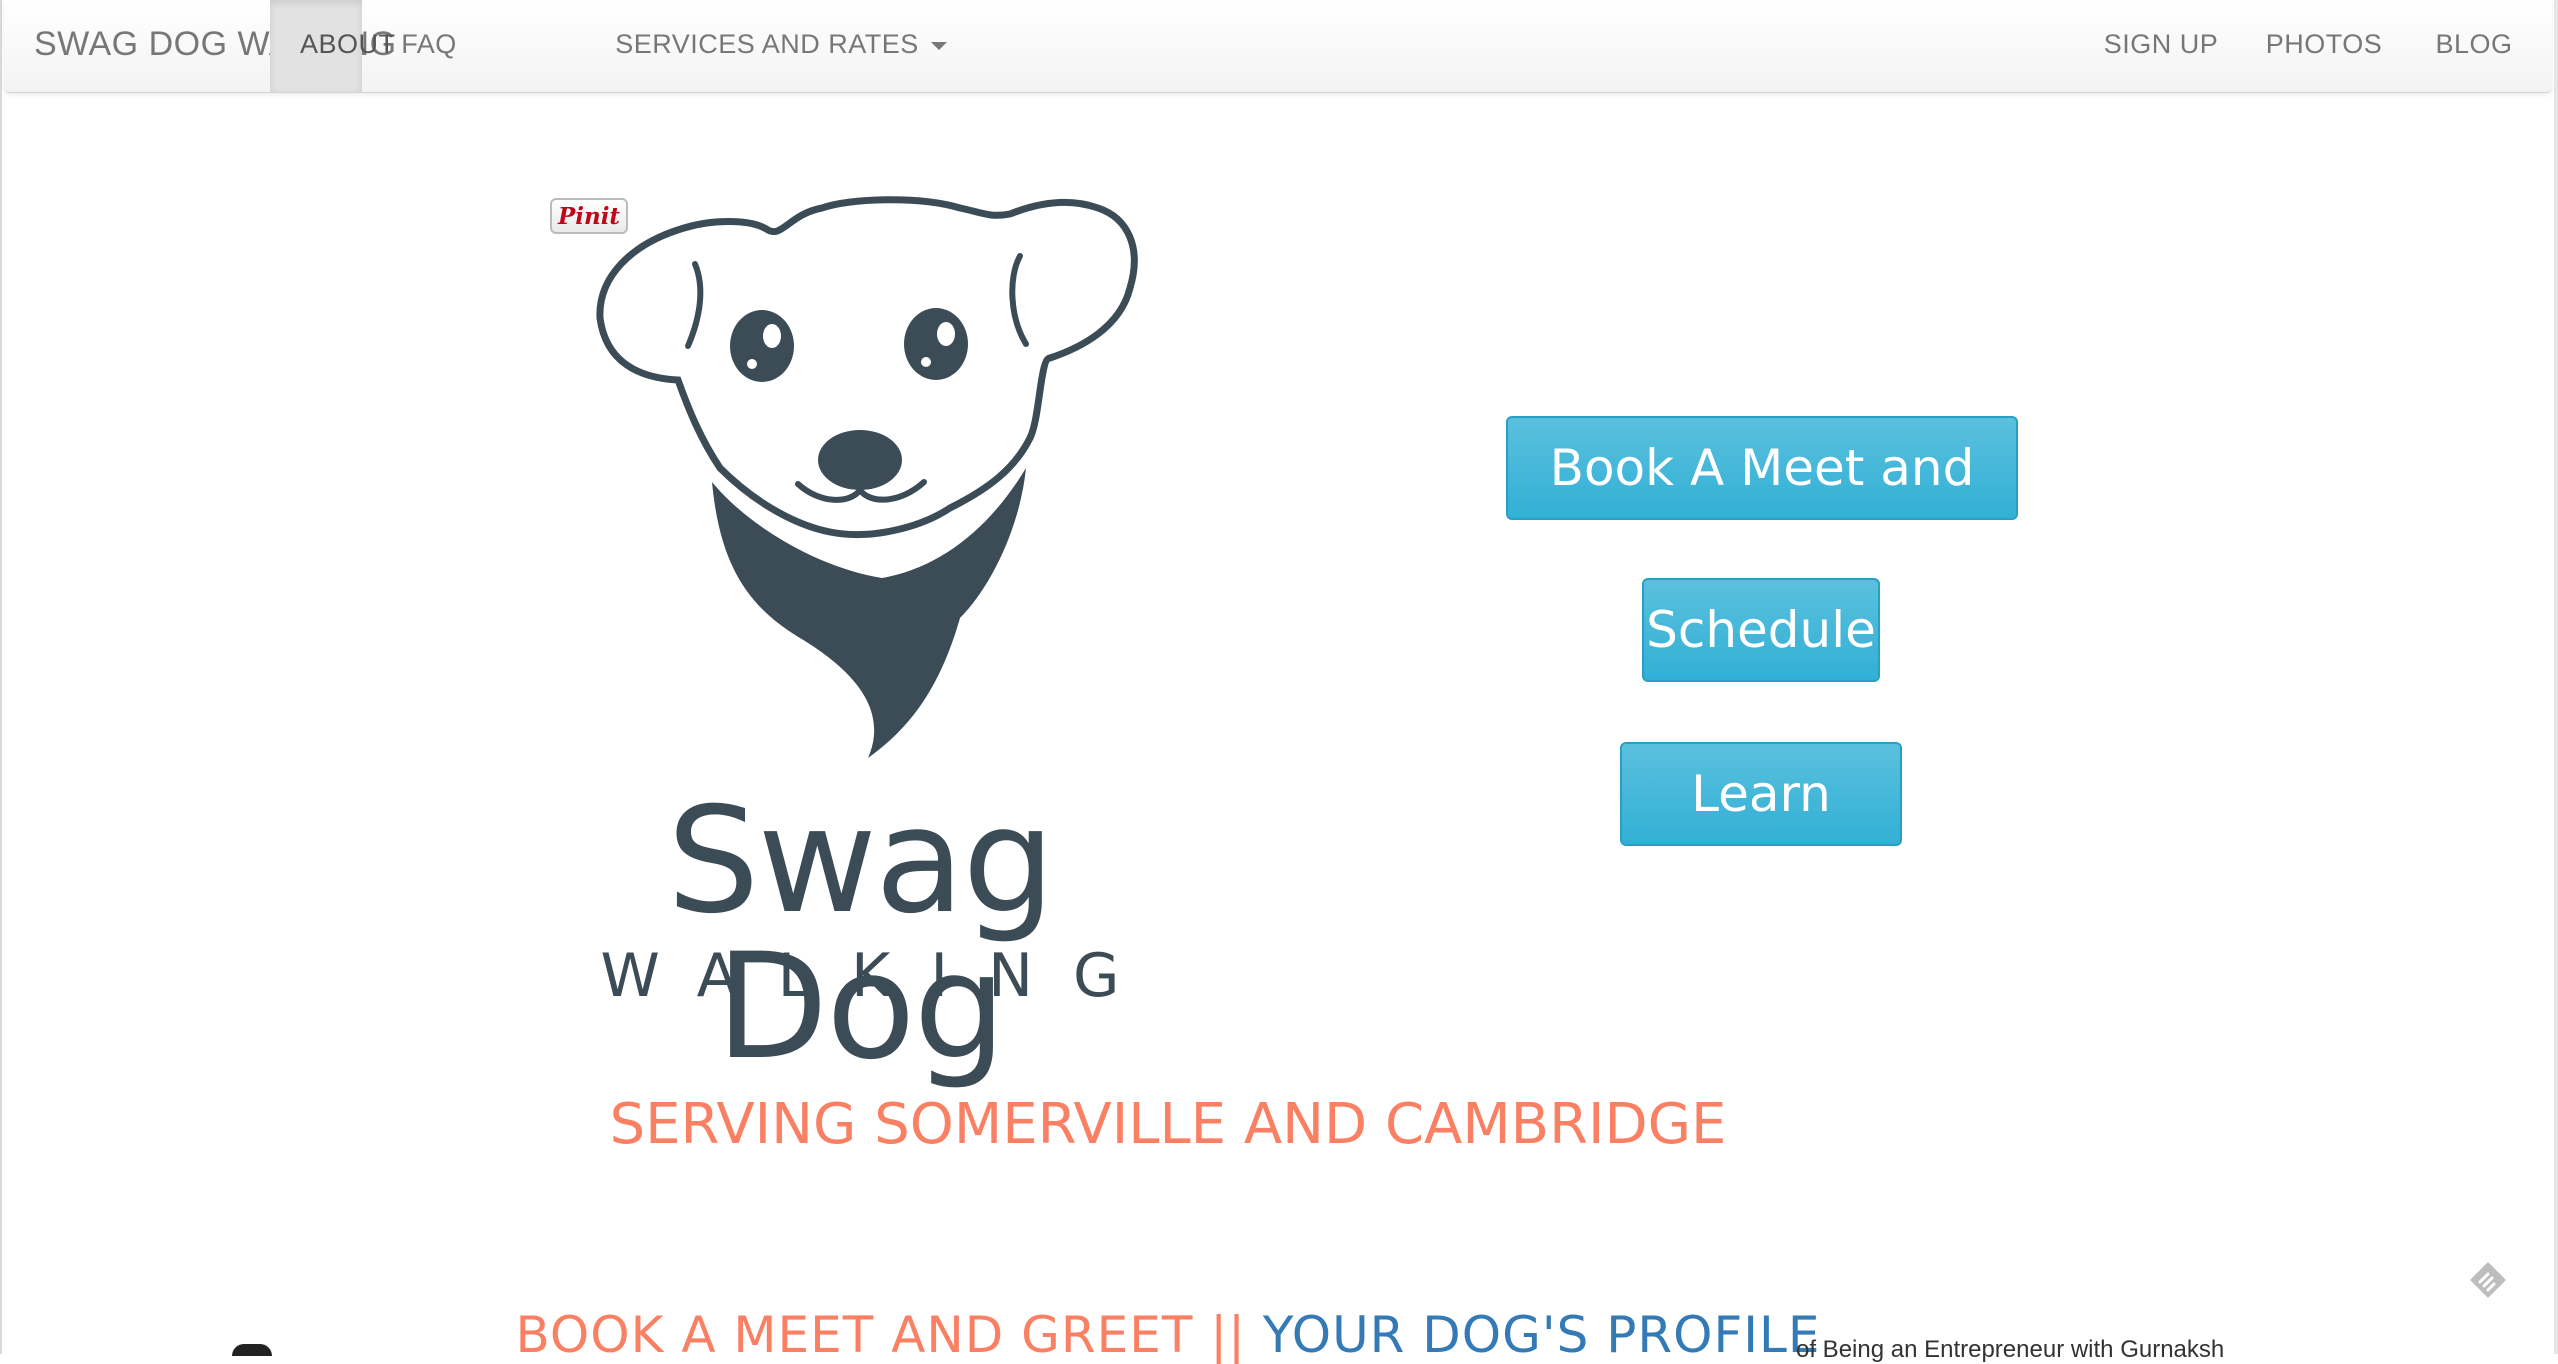  What do you see at coordinates (880, 976) in the screenshot?
I see `logo-subtitle: WALKING` at bounding box center [880, 976].